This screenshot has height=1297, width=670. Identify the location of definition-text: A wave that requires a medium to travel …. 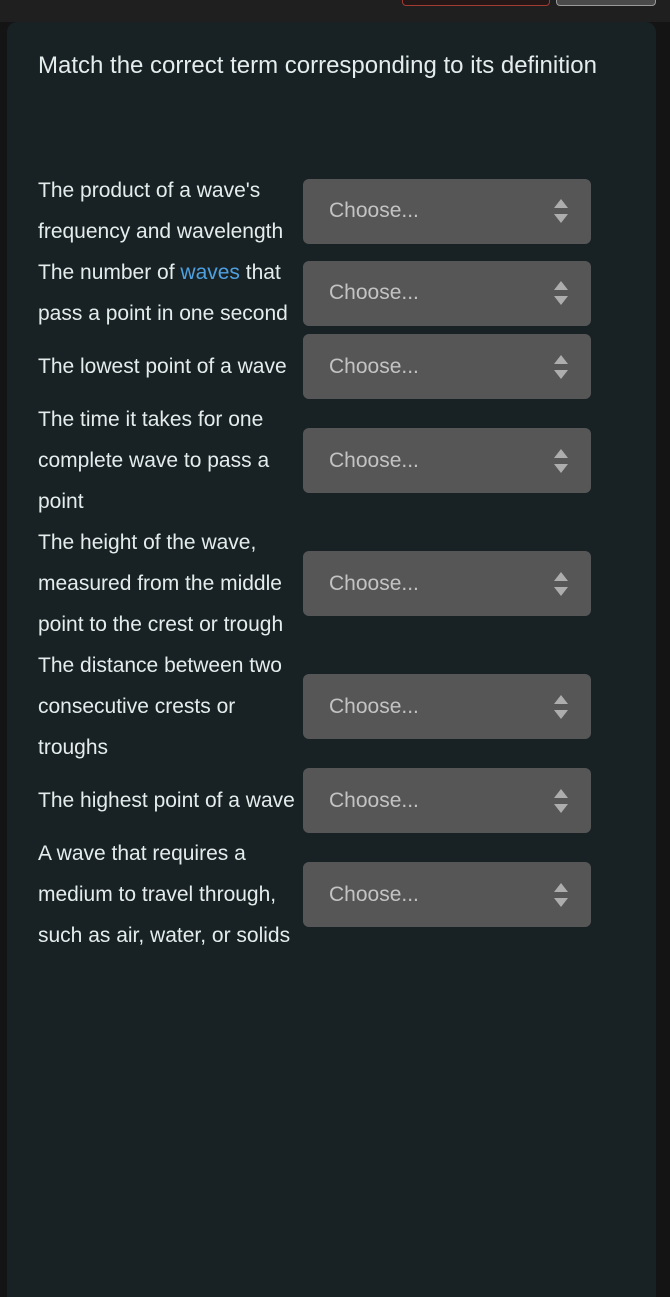
(155, 894).